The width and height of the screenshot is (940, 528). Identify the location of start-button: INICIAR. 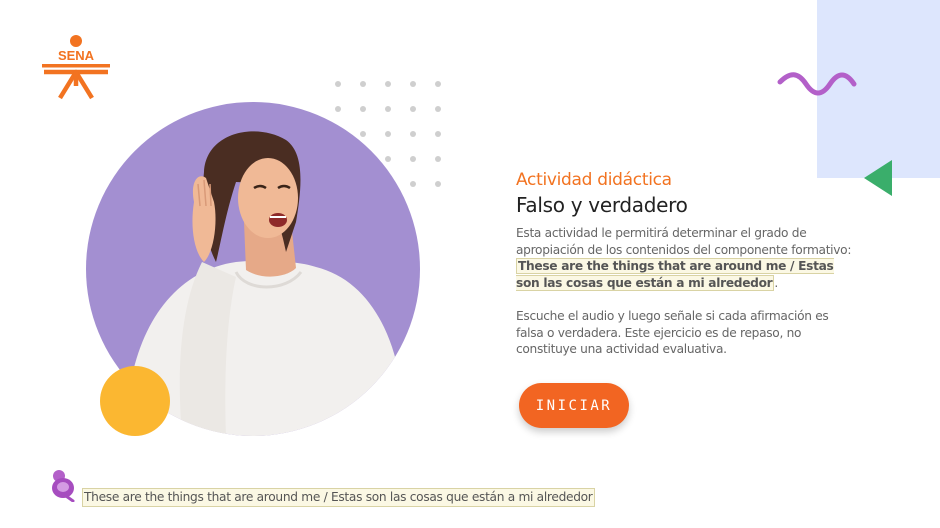
(574, 405).